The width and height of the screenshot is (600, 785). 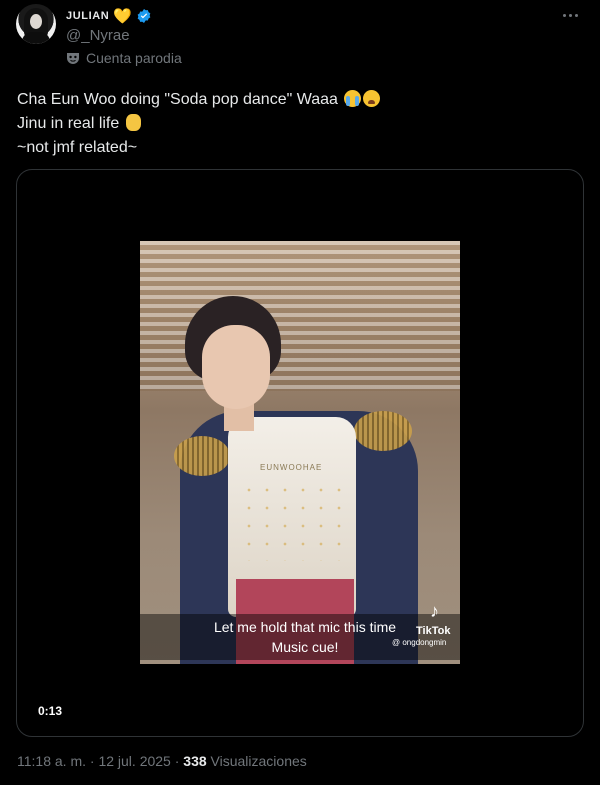 What do you see at coordinates (372, 98) in the screenshot?
I see `tired-face-emoji-icon` at bounding box center [372, 98].